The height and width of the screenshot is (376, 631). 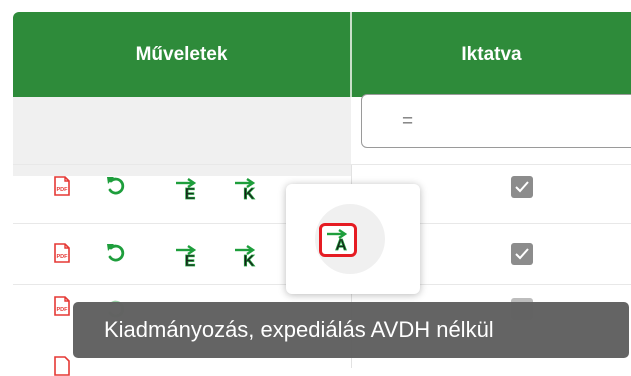 What do you see at coordinates (341, 244) in the screenshot?
I see `svg-text: A` at bounding box center [341, 244].